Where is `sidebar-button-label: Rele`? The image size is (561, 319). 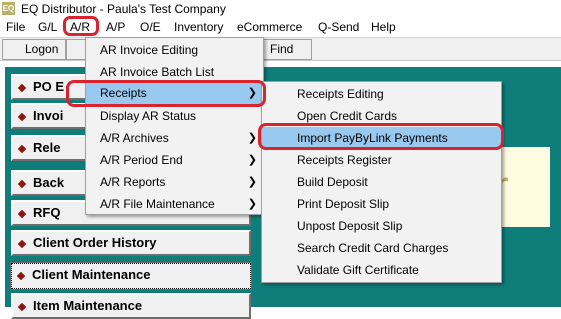 sidebar-button-label: Rele is located at coordinates (47, 147).